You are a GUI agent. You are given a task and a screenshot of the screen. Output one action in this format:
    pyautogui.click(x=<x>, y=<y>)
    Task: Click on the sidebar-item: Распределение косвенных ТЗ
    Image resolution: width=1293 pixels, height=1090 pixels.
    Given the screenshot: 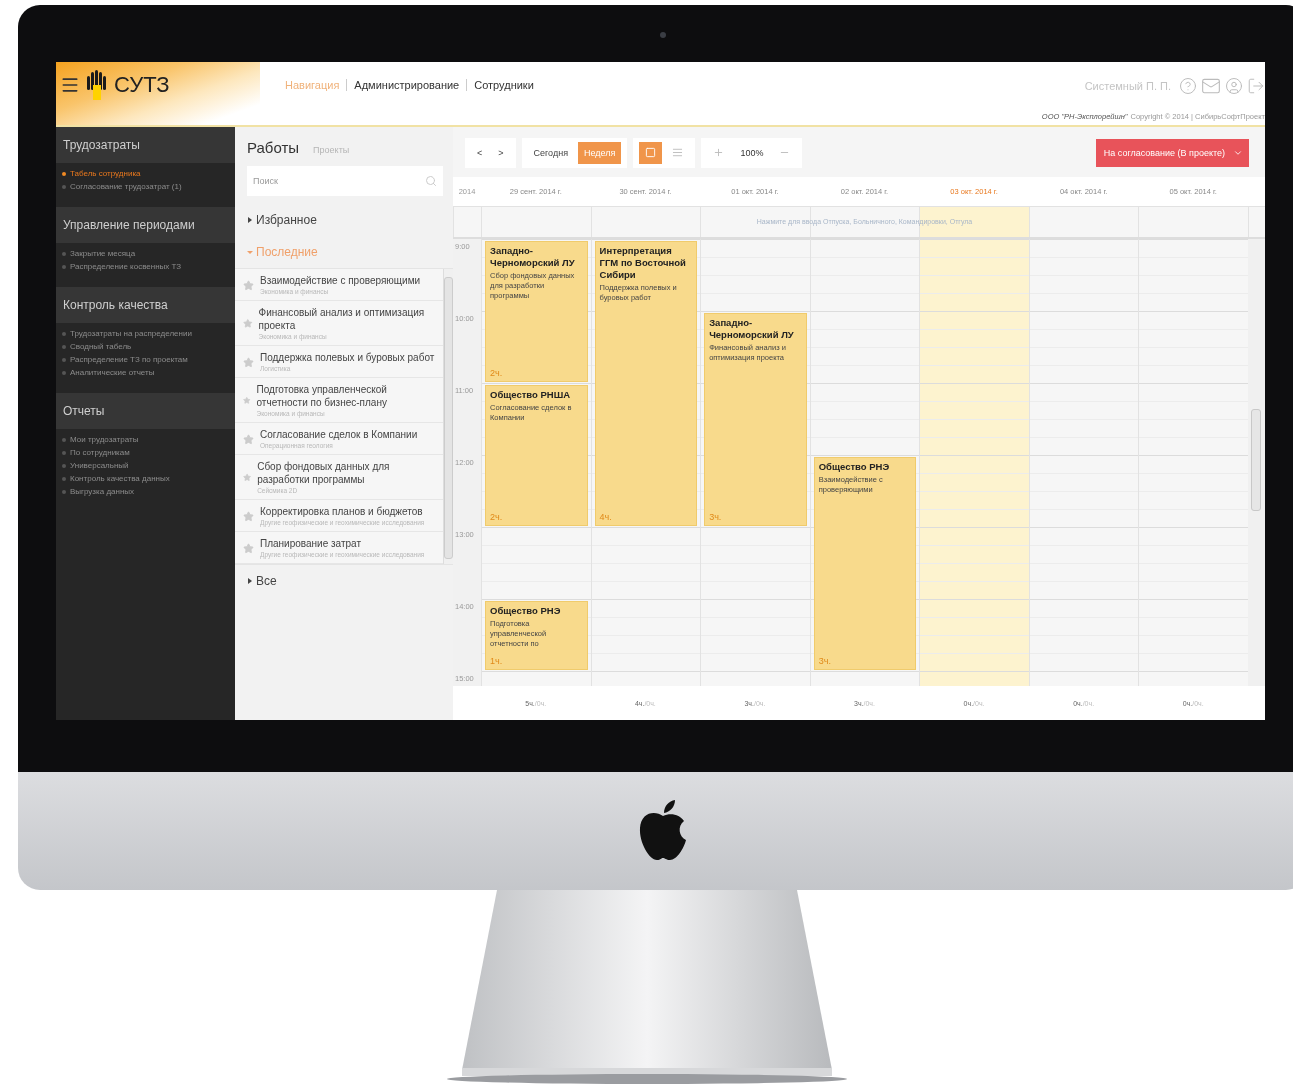 What is the action you would take?
    pyautogui.click(x=145, y=266)
    